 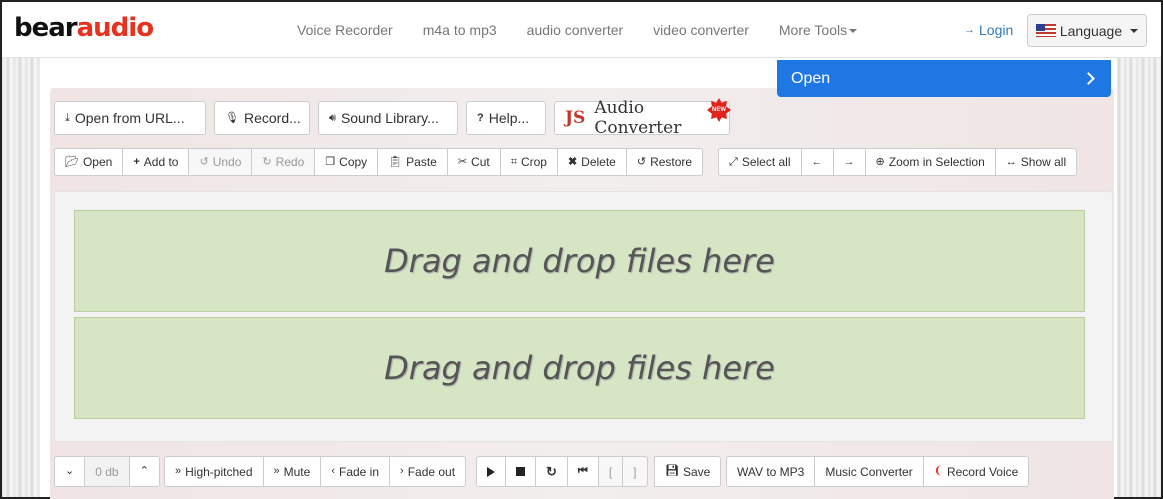 I want to click on copy-button: ❐ Copy, so click(x=346, y=162).